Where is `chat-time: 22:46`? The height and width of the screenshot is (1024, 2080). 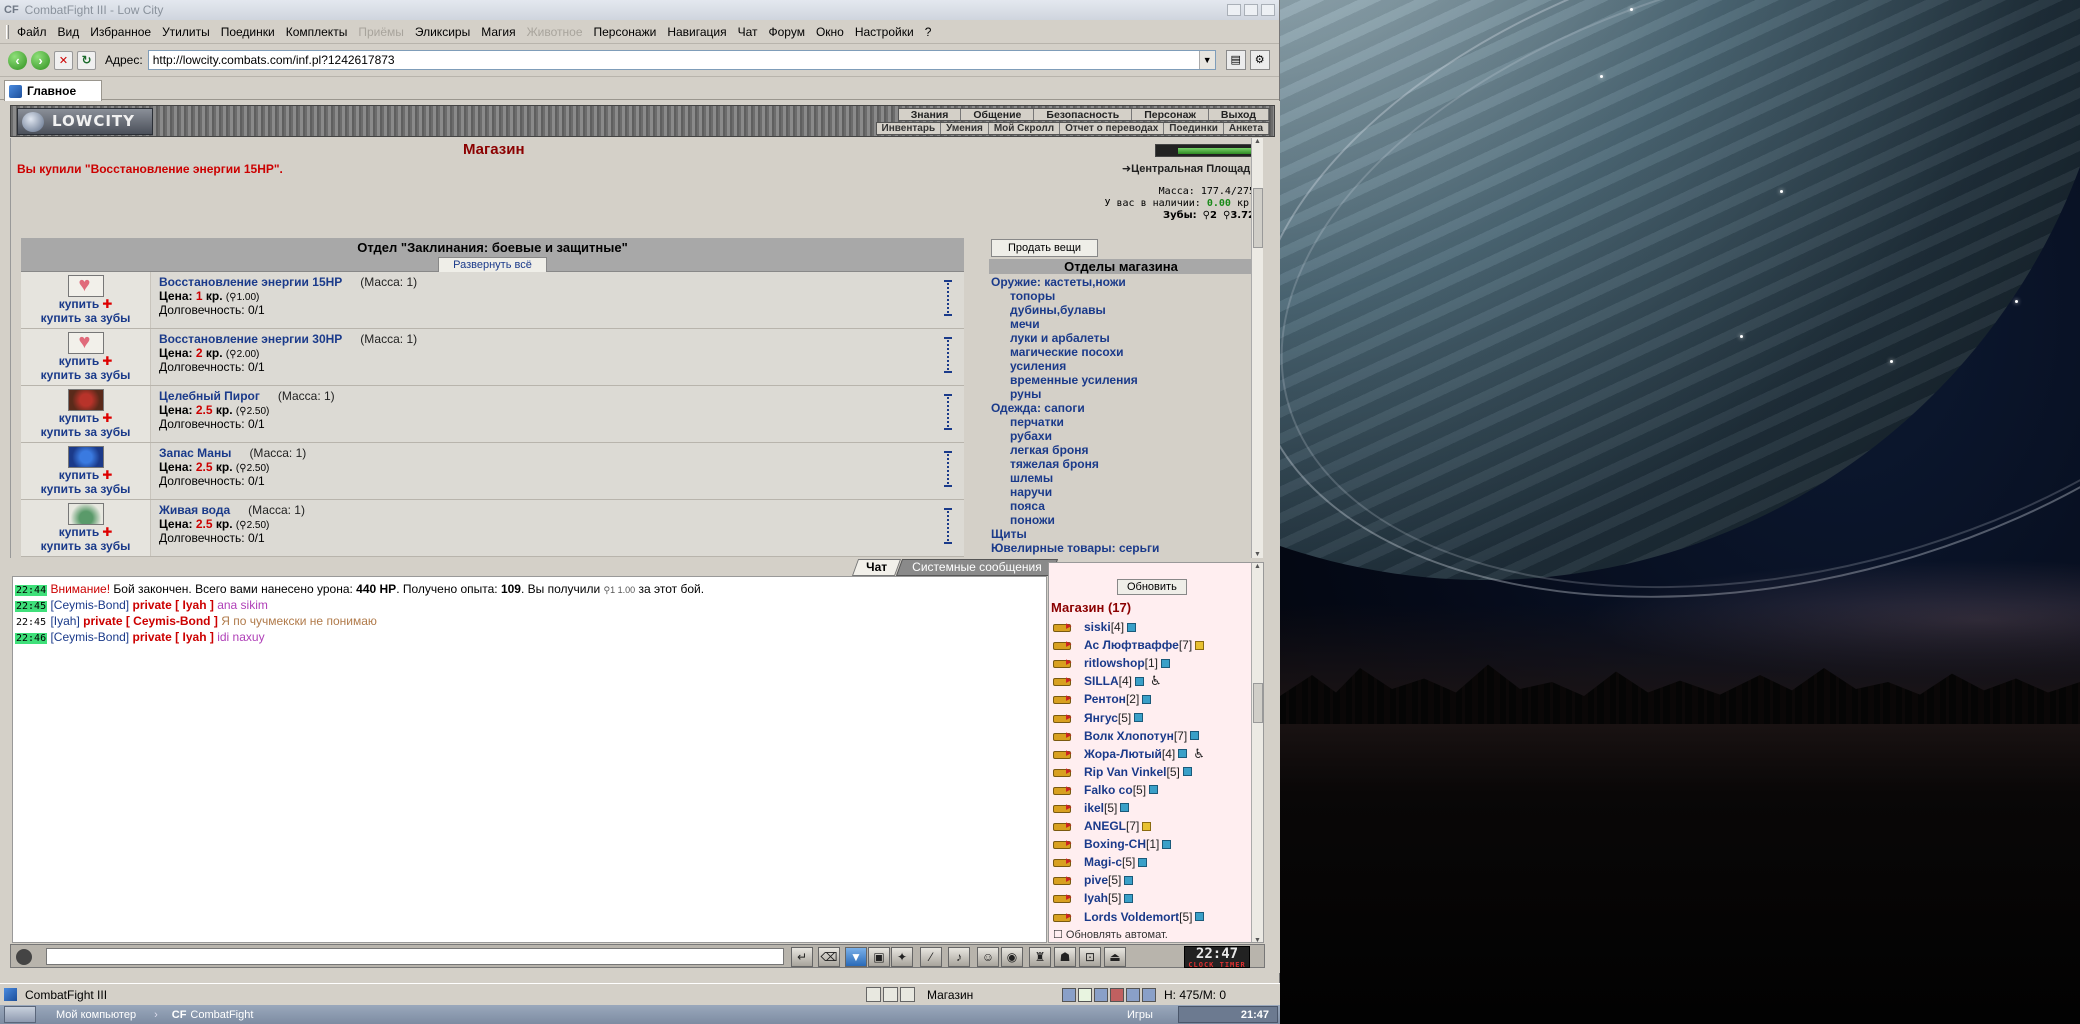 chat-time: 22:46 is located at coordinates (31, 638).